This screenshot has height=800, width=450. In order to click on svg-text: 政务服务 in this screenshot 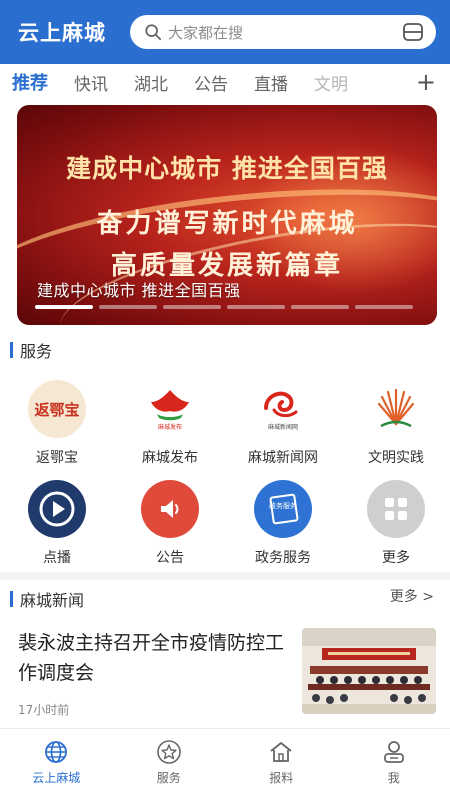, I will do `click(283, 505)`.